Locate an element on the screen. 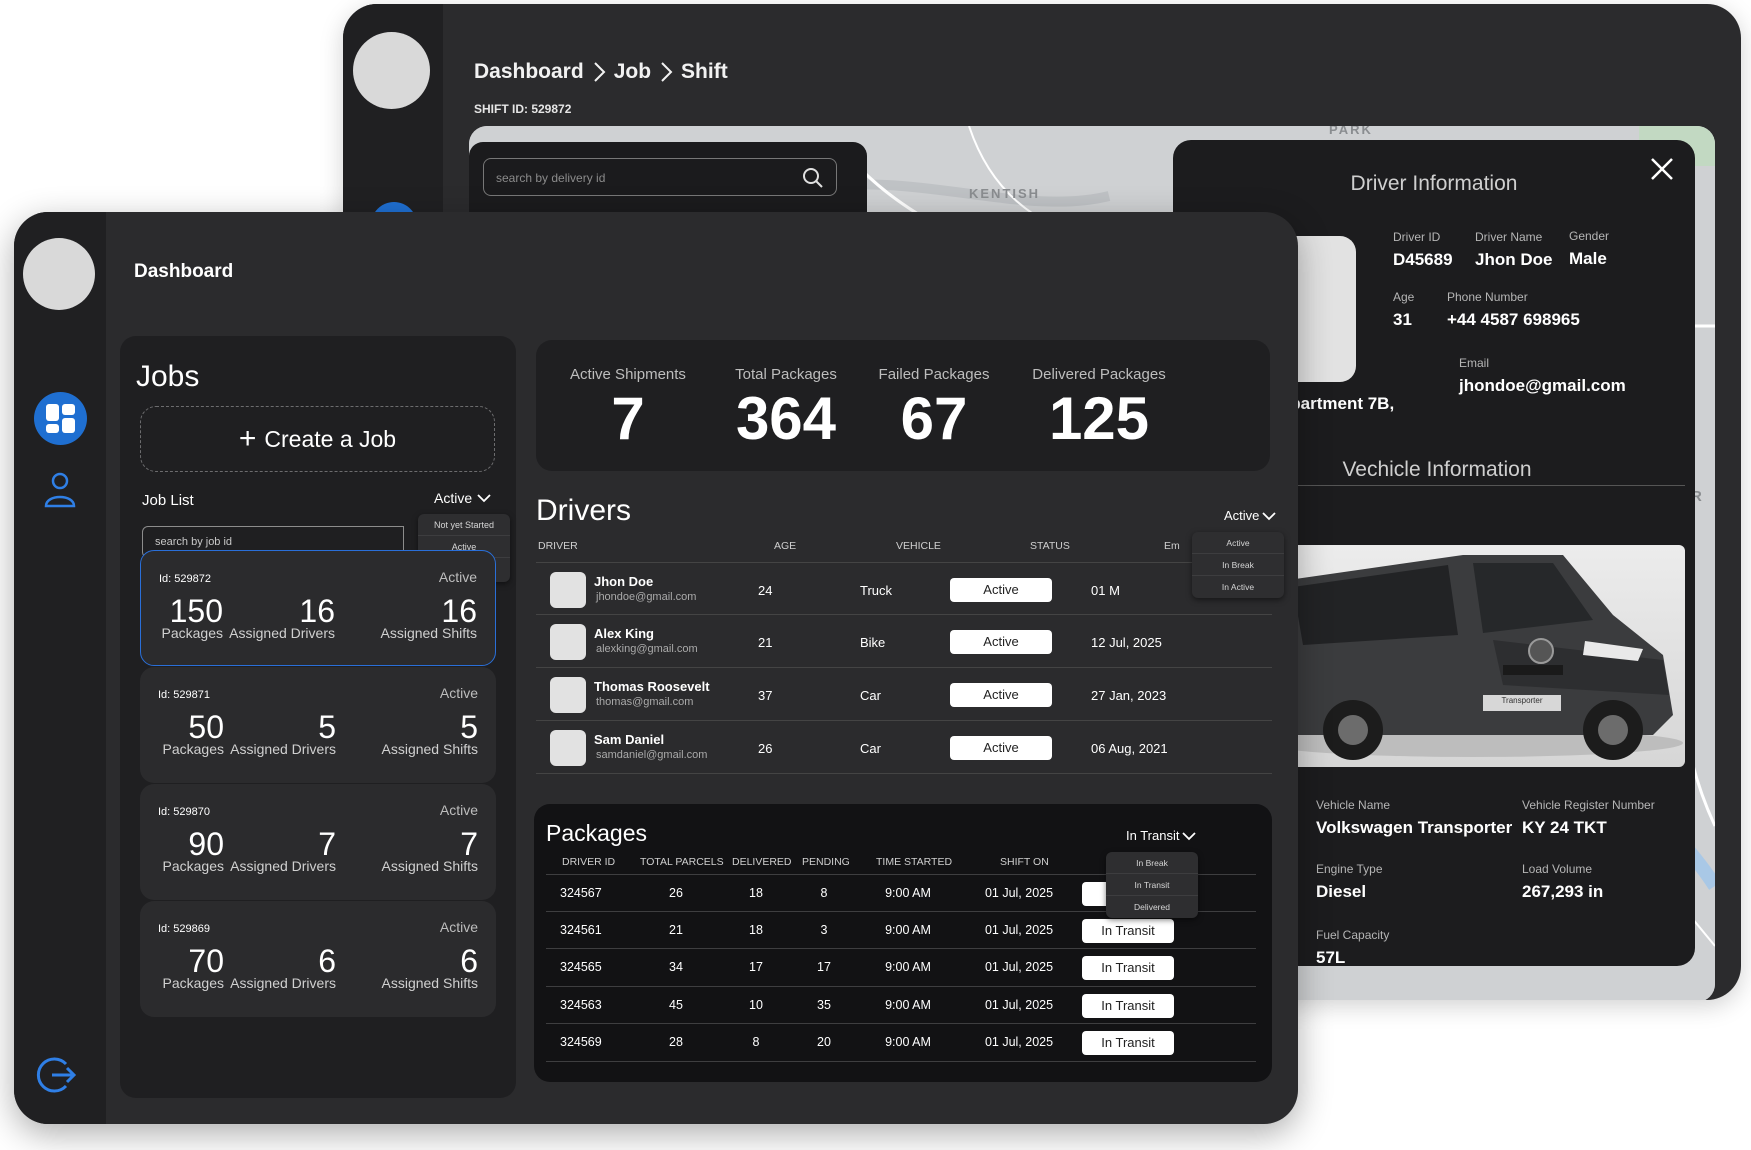  driver-age: 26 is located at coordinates (765, 748).